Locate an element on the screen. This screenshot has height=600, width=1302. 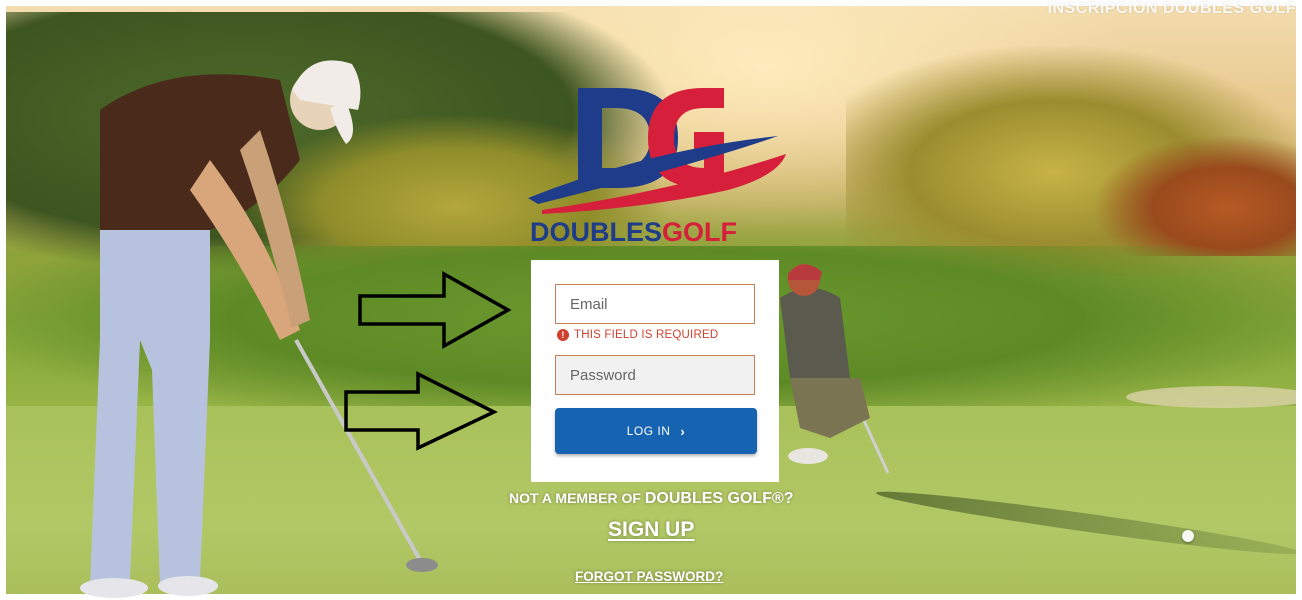
background-autumn-trees is located at coordinates (1196, 196).